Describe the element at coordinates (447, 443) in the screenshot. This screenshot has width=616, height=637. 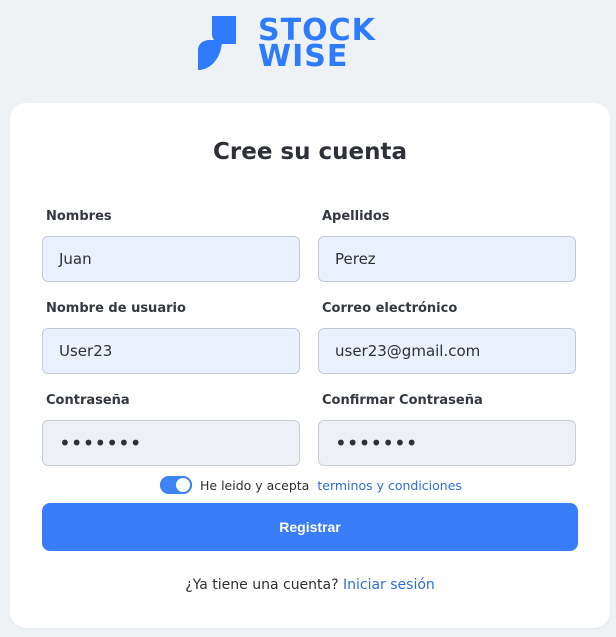
I see `confirm-password-input: •••••••` at that location.